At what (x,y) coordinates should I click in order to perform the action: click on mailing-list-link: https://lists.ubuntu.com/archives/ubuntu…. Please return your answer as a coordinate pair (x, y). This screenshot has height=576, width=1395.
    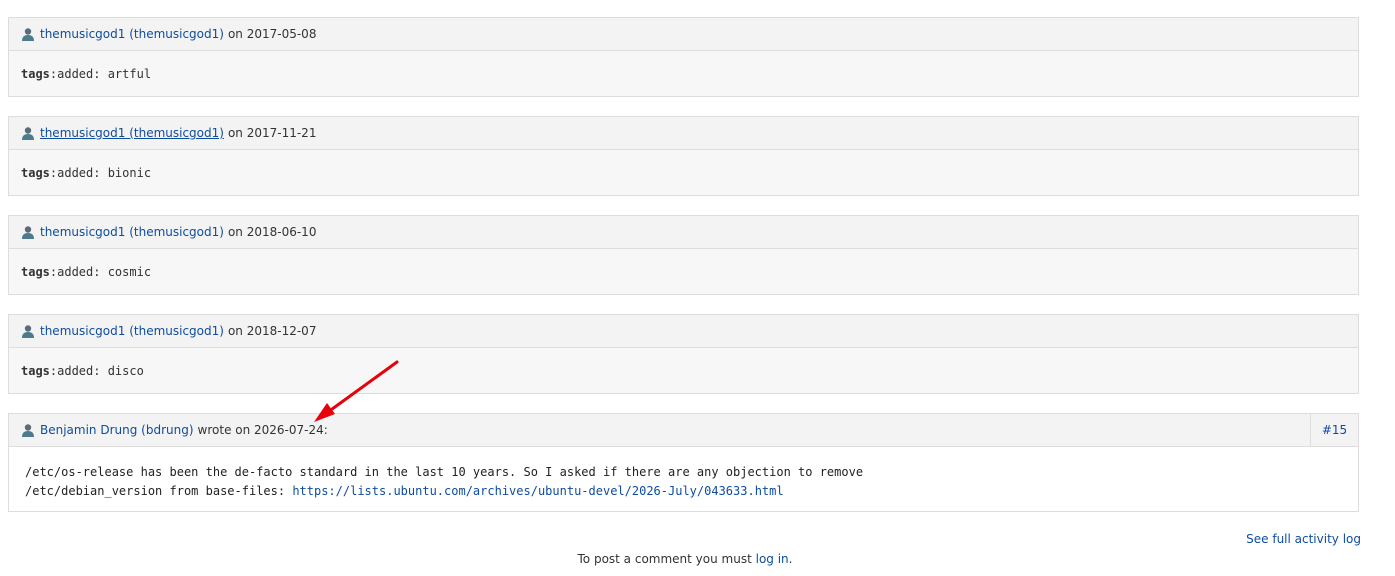
    Looking at the image, I should click on (537, 491).